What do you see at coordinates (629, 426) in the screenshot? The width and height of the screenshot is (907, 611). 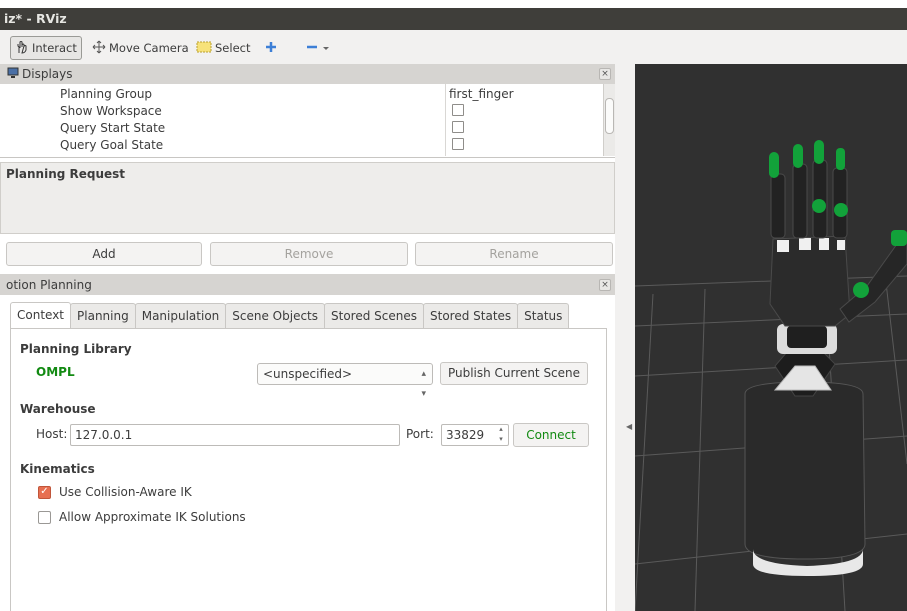 I see `collapse-arrow-icon: ◀` at bounding box center [629, 426].